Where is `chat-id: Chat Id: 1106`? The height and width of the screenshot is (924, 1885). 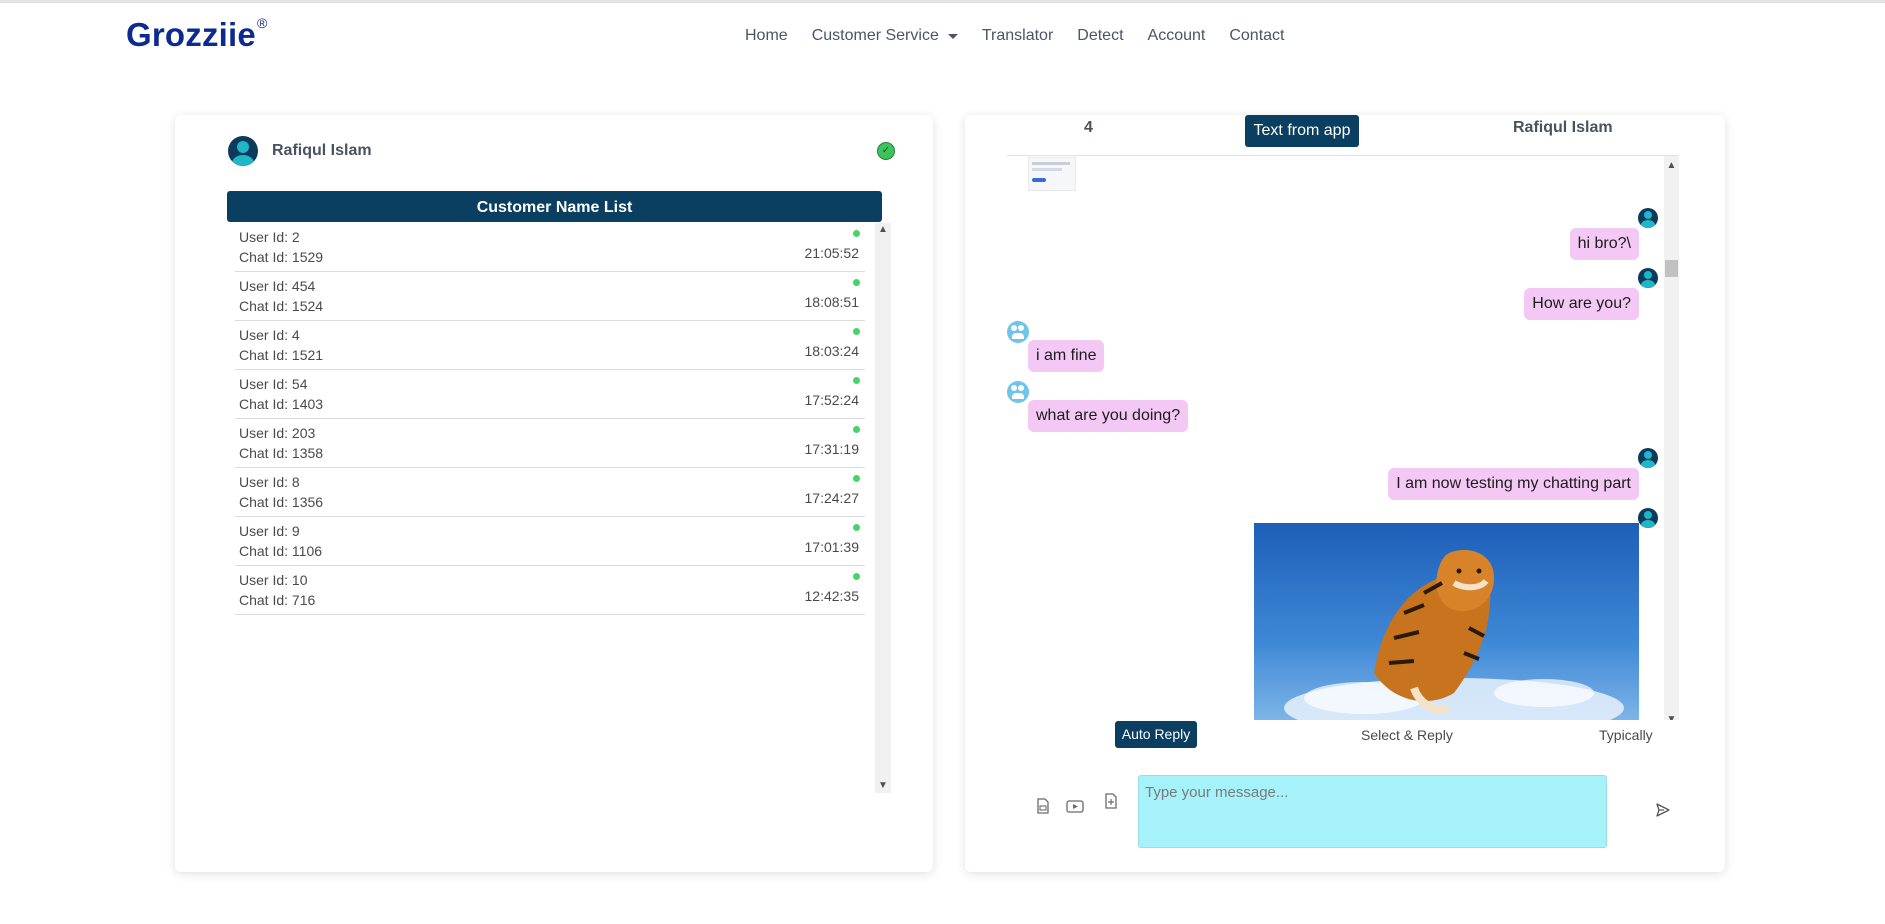
chat-id: Chat Id: 1106 is located at coordinates (281, 551).